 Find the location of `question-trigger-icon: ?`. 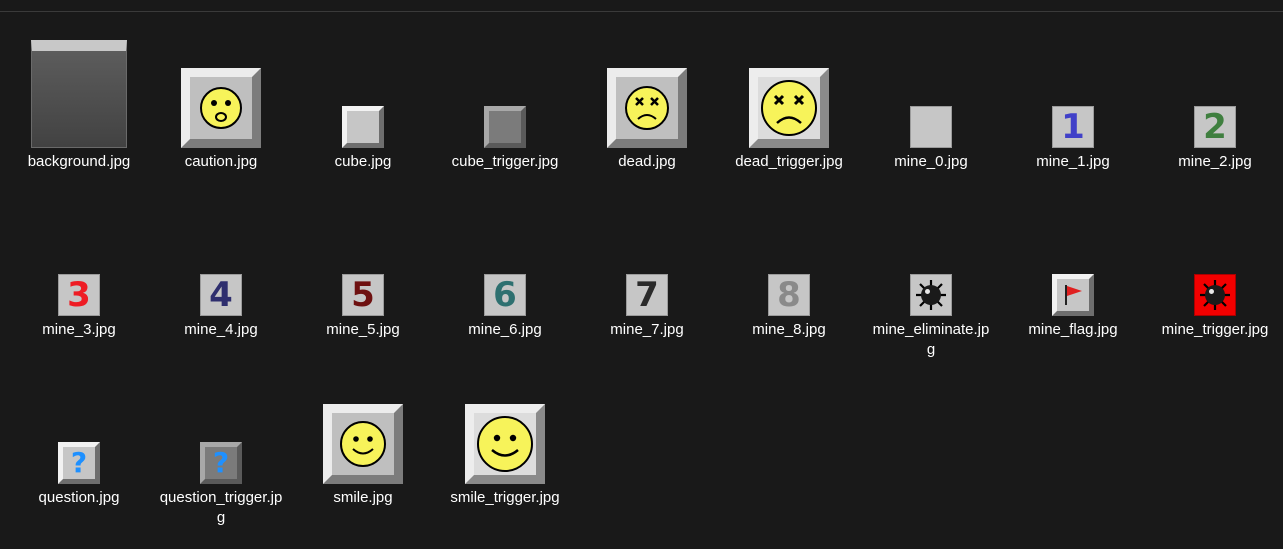

question-trigger-icon: ? is located at coordinates (221, 463).